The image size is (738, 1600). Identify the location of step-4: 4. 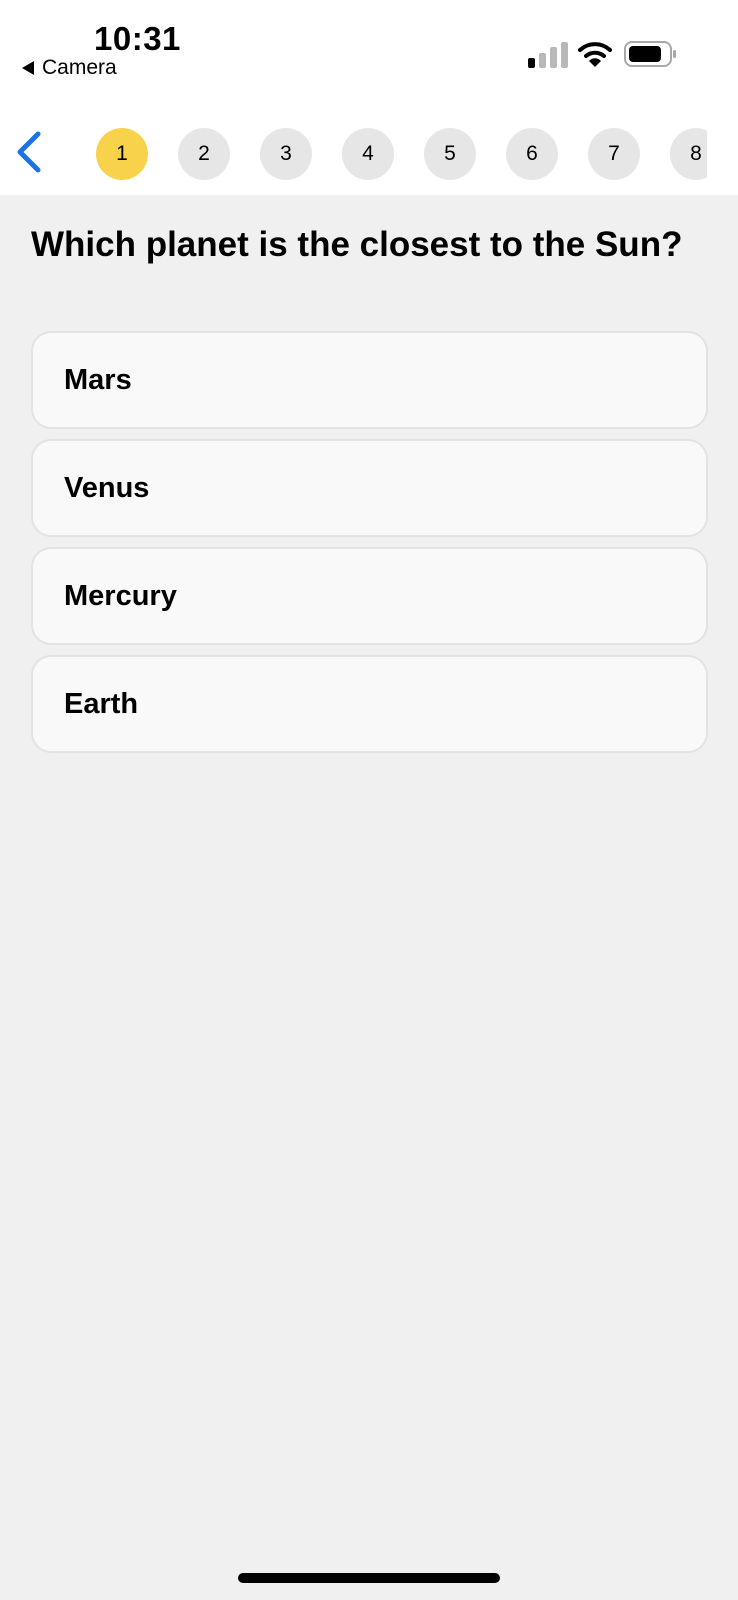
(368, 154).